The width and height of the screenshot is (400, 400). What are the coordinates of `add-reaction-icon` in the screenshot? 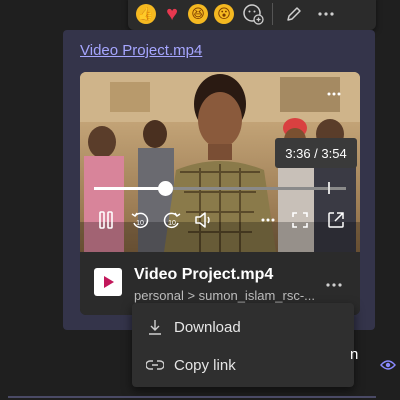 It's located at (253, 14).